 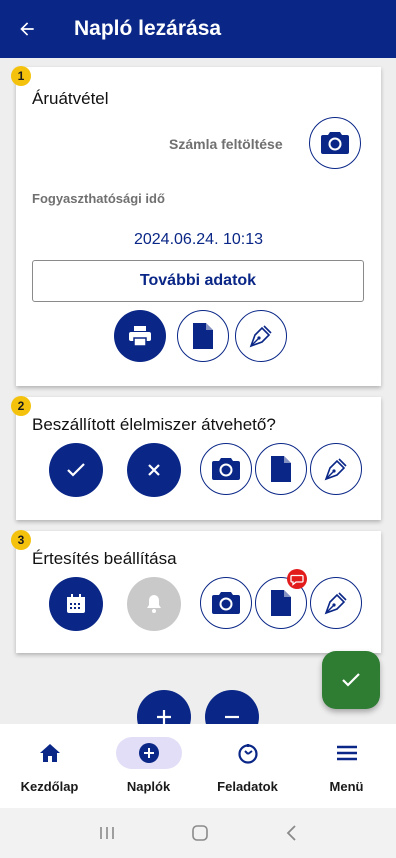 I want to click on print-icon, so click(x=140, y=336).